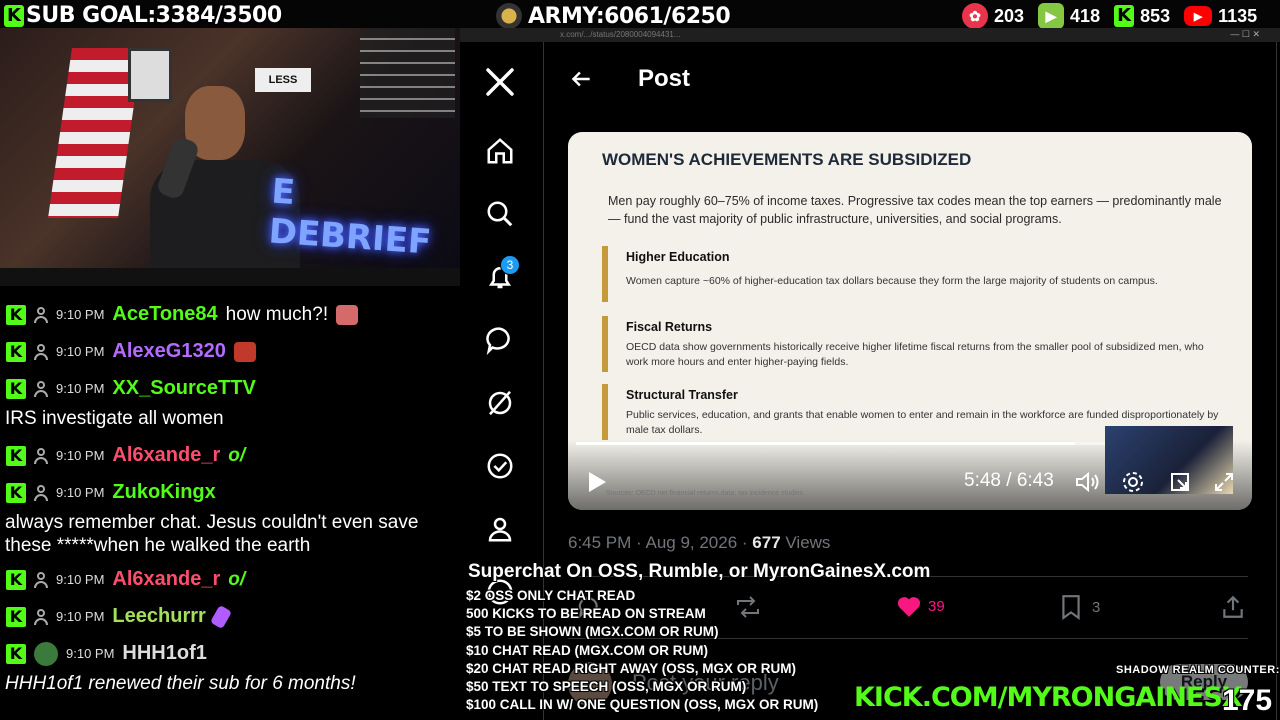 This screenshot has height=720, width=1280. Describe the element at coordinates (629, 16) in the screenshot. I see `army-goal-text: ARMY:6061/6250` at that location.